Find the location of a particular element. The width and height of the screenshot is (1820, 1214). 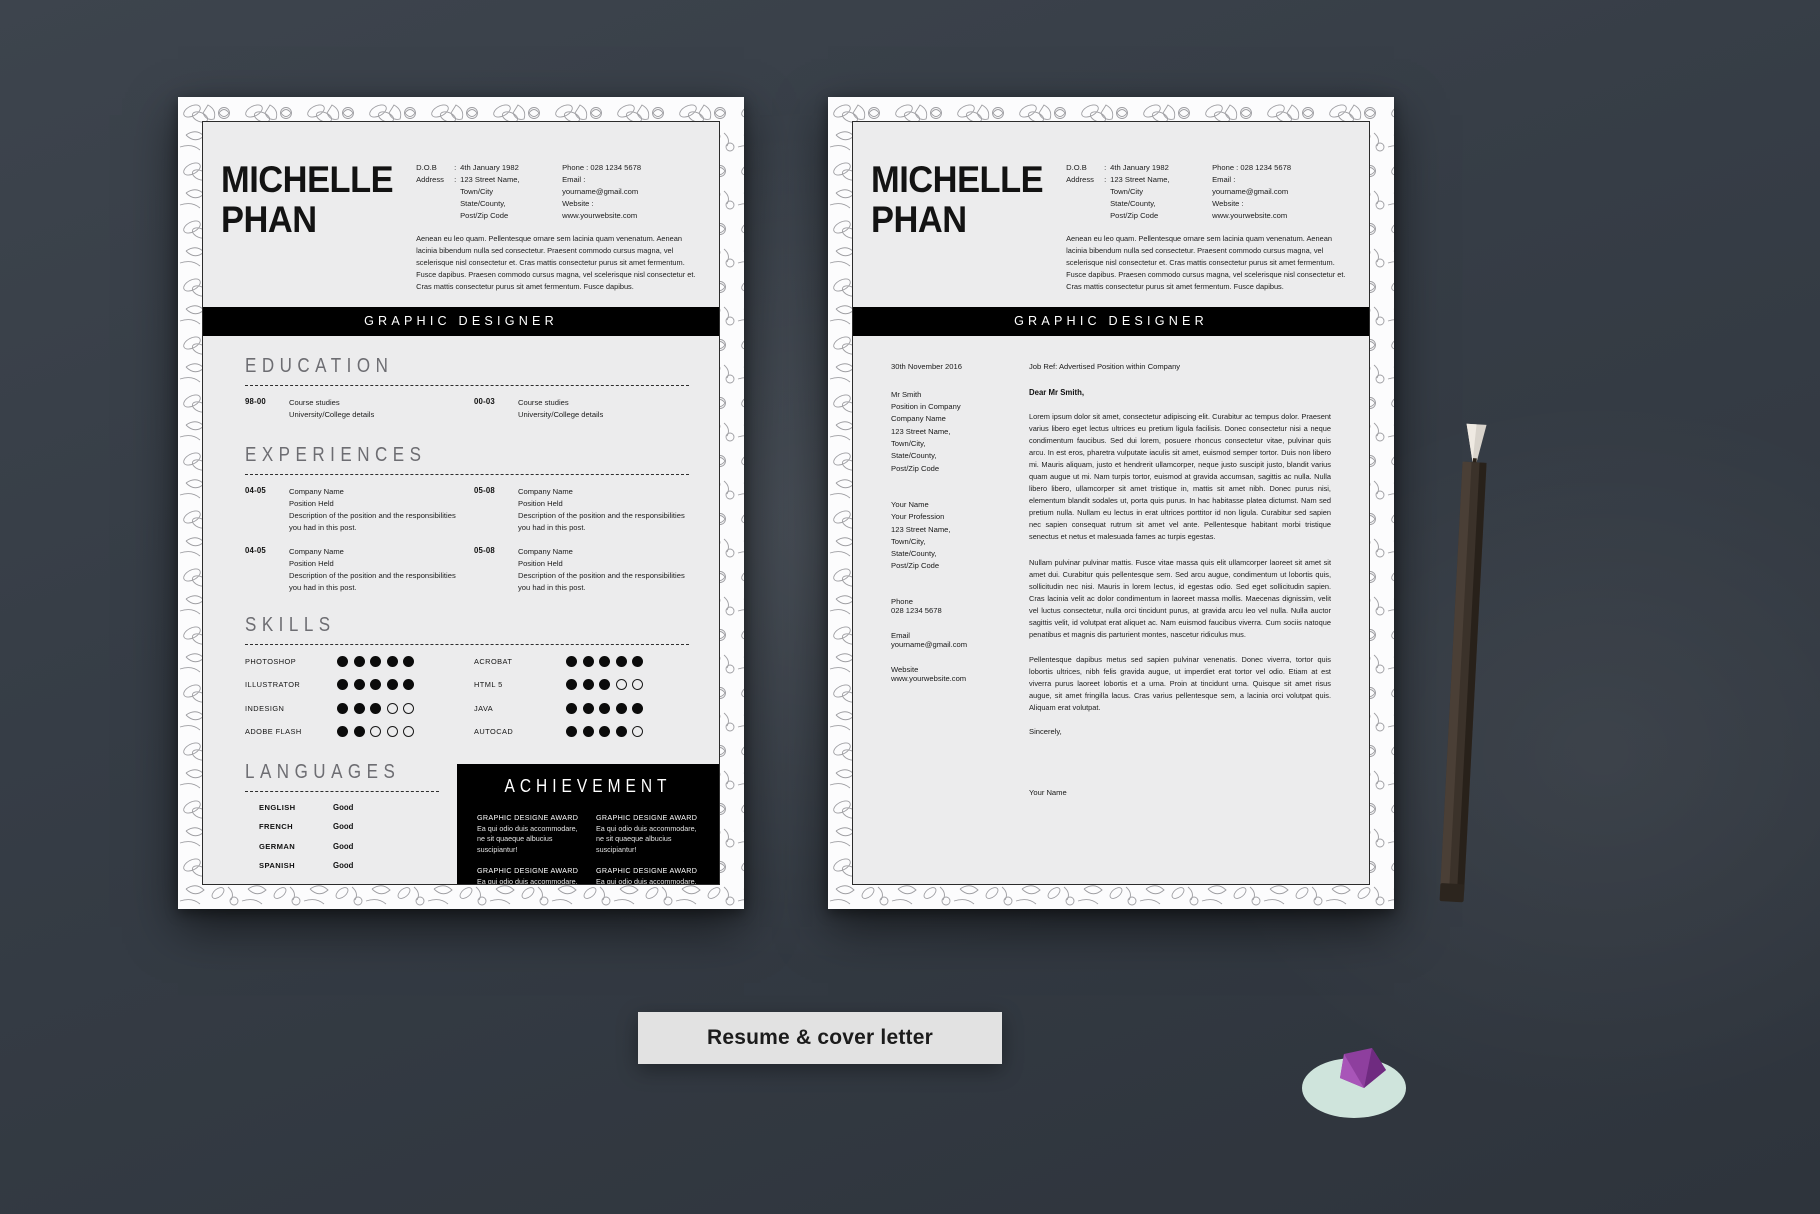

skills-heading: SKILLS is located at coordinates (290, 624).